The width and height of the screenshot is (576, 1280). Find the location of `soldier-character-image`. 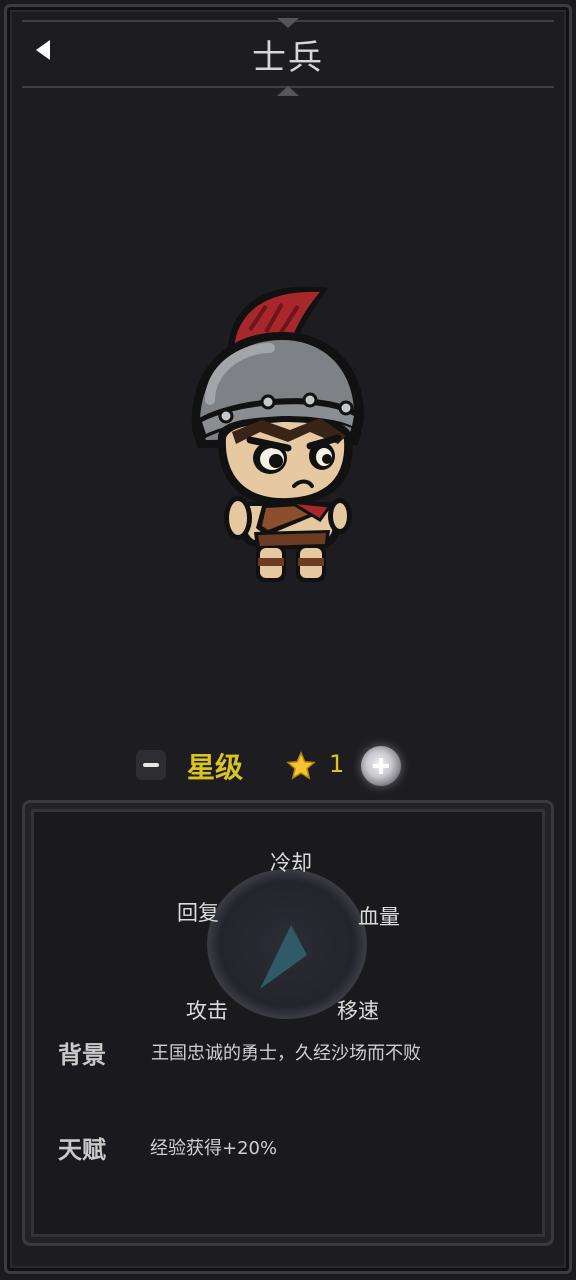

soldier-character-image is located at coordinates (278, 434).